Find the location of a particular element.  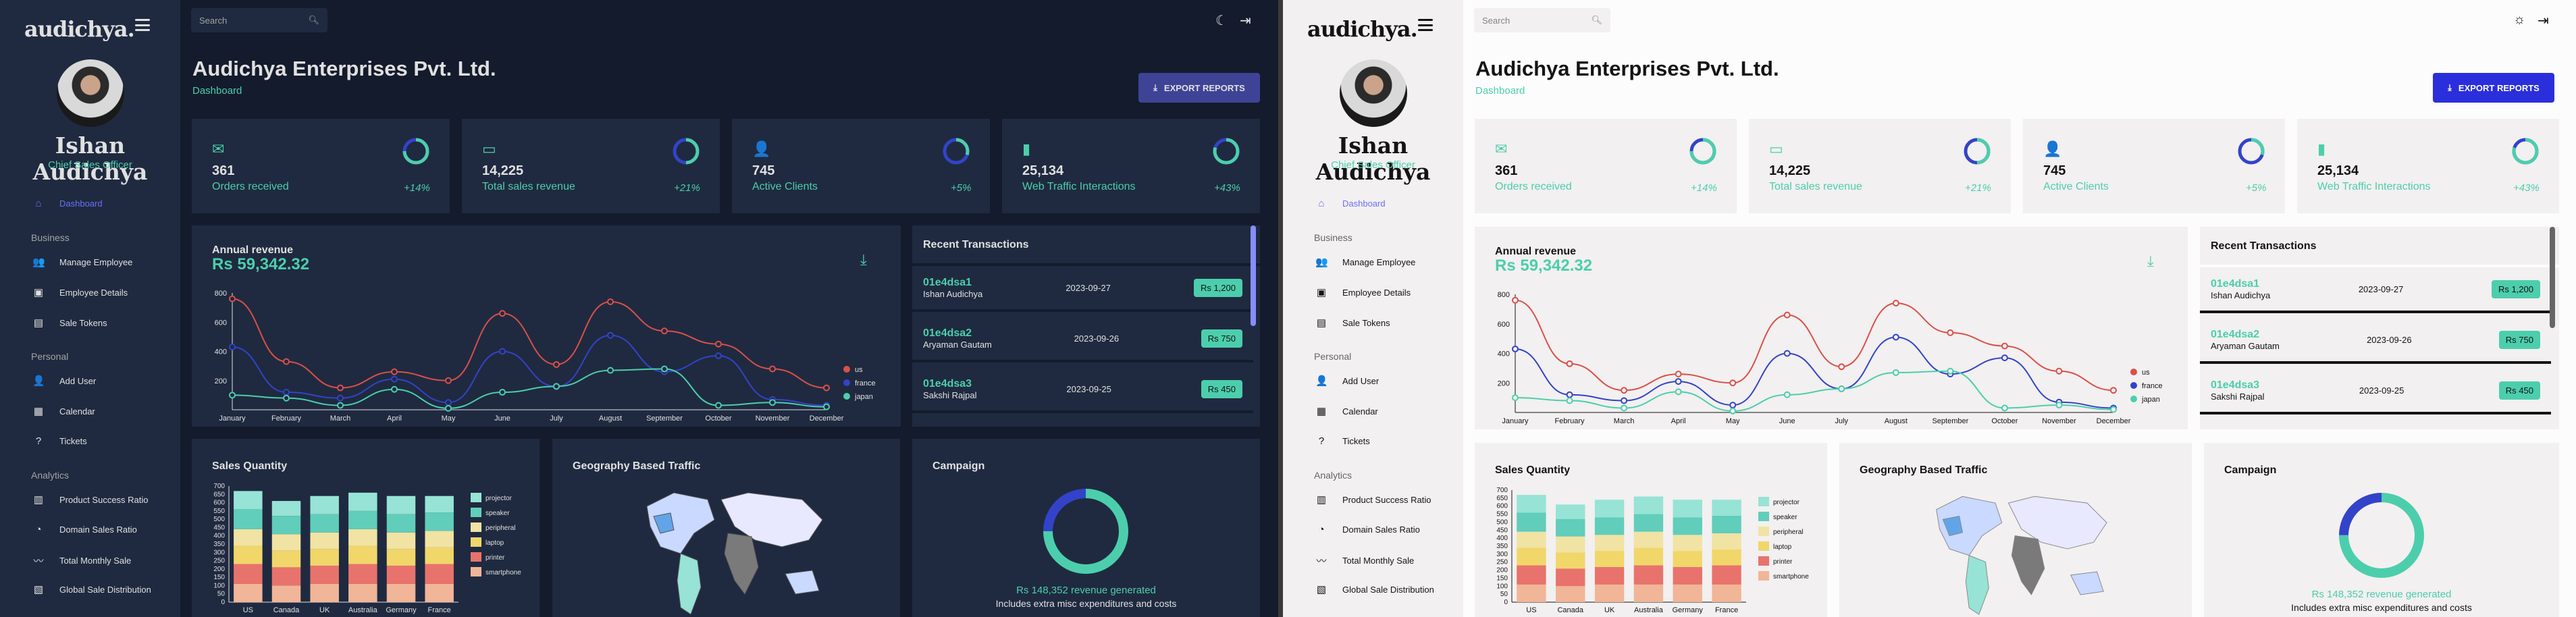

stat-card-web-traffic: ▮ 25,134 Web Traffic Interactions +43% is located at coordinates (1131, 166).